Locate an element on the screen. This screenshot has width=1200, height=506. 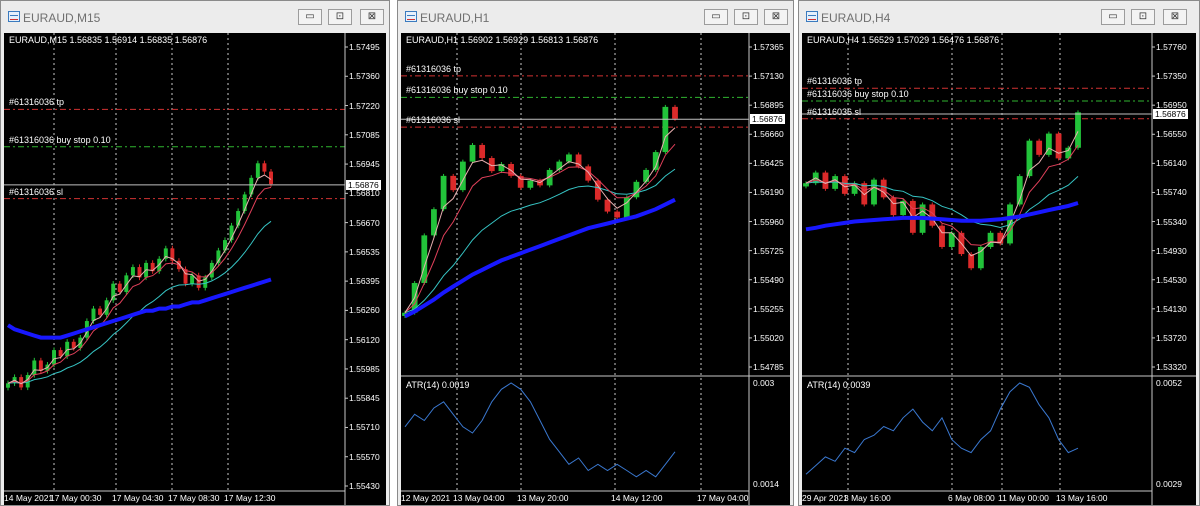
price-axis-label: 1.55985 is located at coordinates (364, 368).